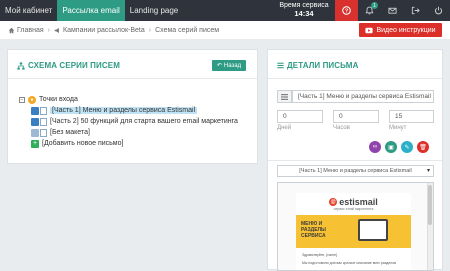 The width and height of the screenshot is (450, 271). I want to click on minutes-input: 15, so click(411, 116).